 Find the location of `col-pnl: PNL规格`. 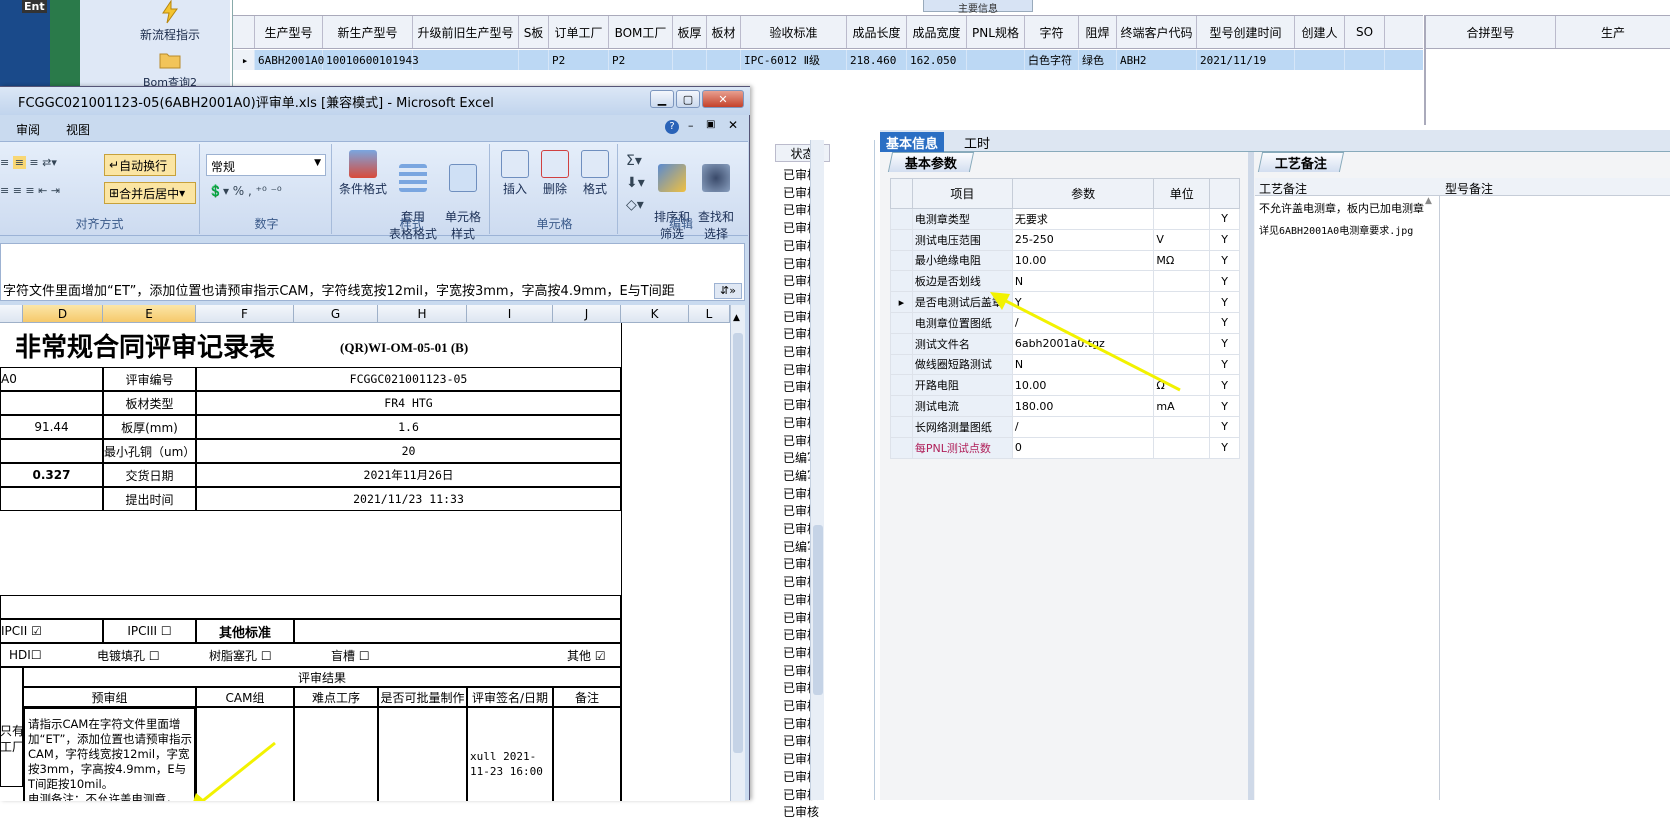

col-pnl: PNL规格 is located at coordinates (996, 32).